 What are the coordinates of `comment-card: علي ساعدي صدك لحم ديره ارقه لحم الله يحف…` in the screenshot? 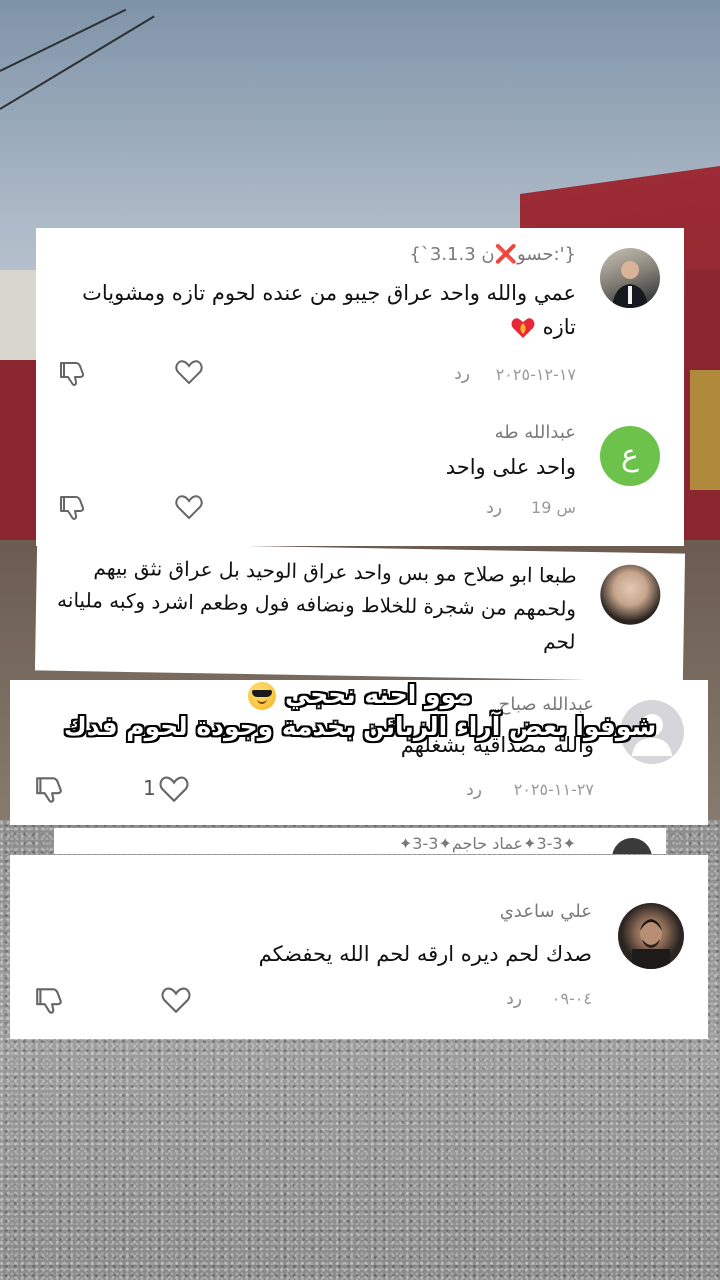 It's located at (359, 947).